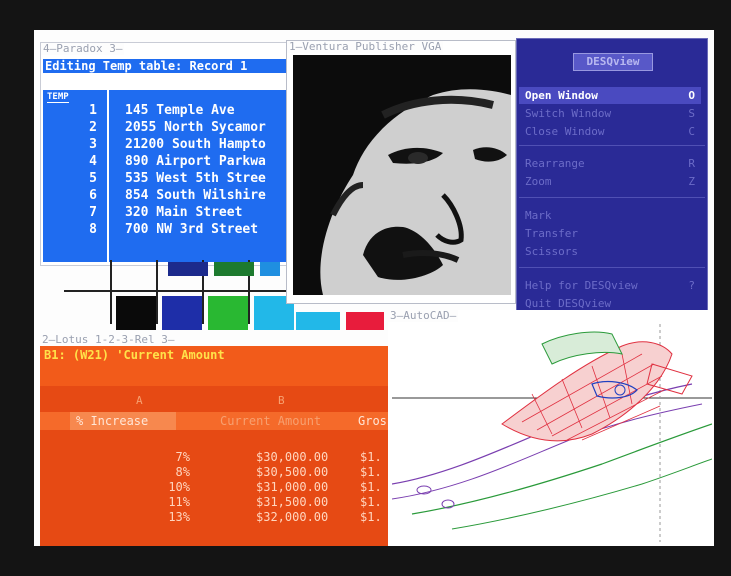 This screenshot has width=731, height=576. What do you see at coordinates (191, 229) in the screenshot?
I see `address-cell: 700 NW 3rd Street` at bounding box center [191, 229].